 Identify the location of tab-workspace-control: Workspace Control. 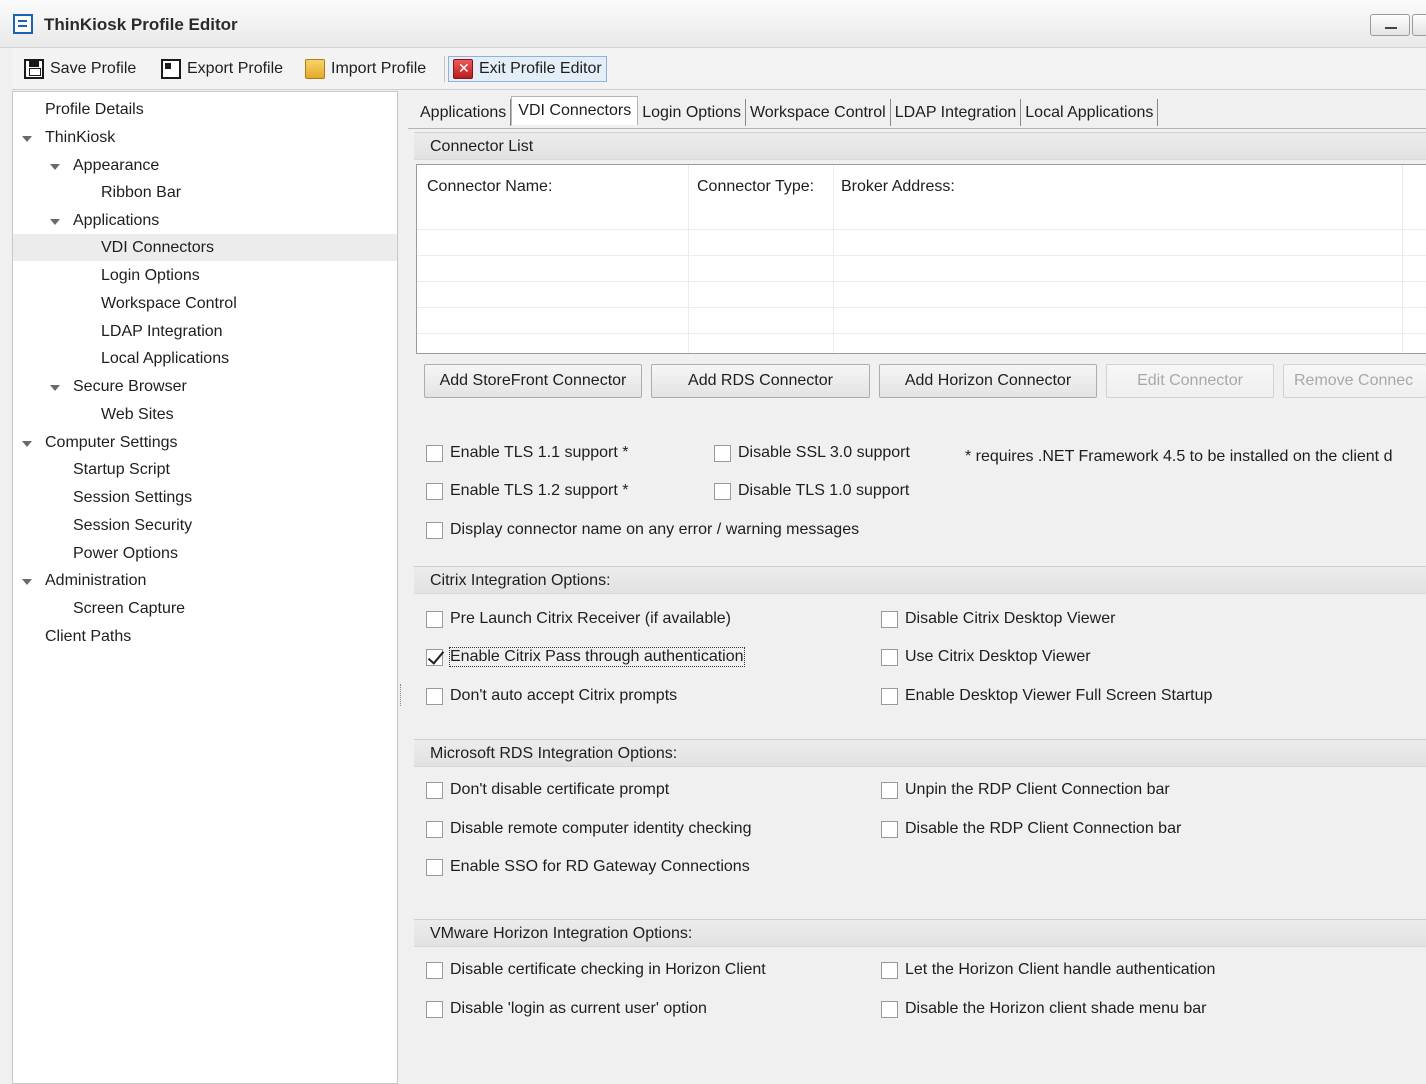
(818, 112).